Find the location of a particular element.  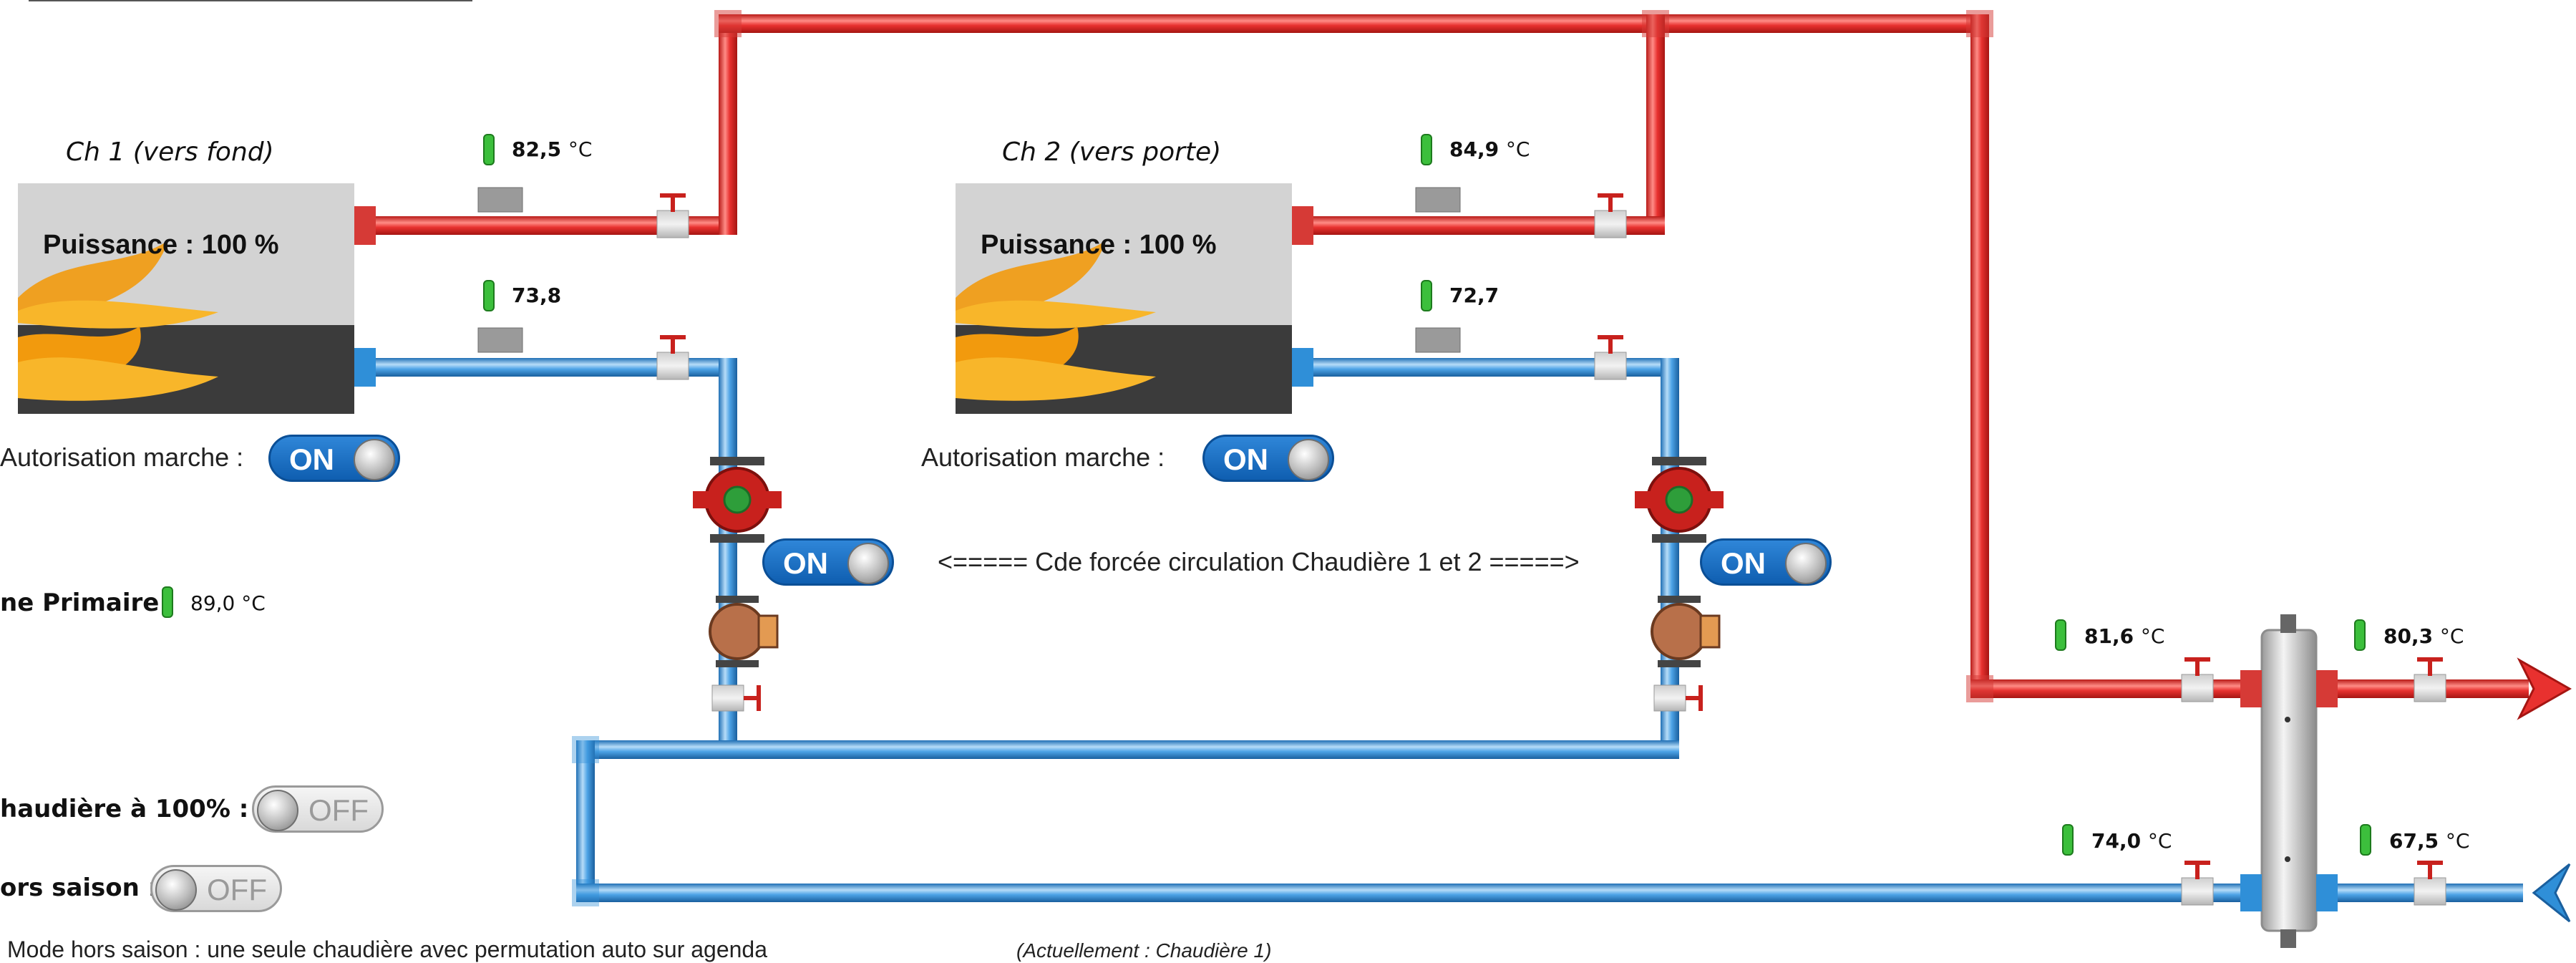

current-boiler-note: (Actuellement : Chaudière 1) is located at coordinates (1144, 950).